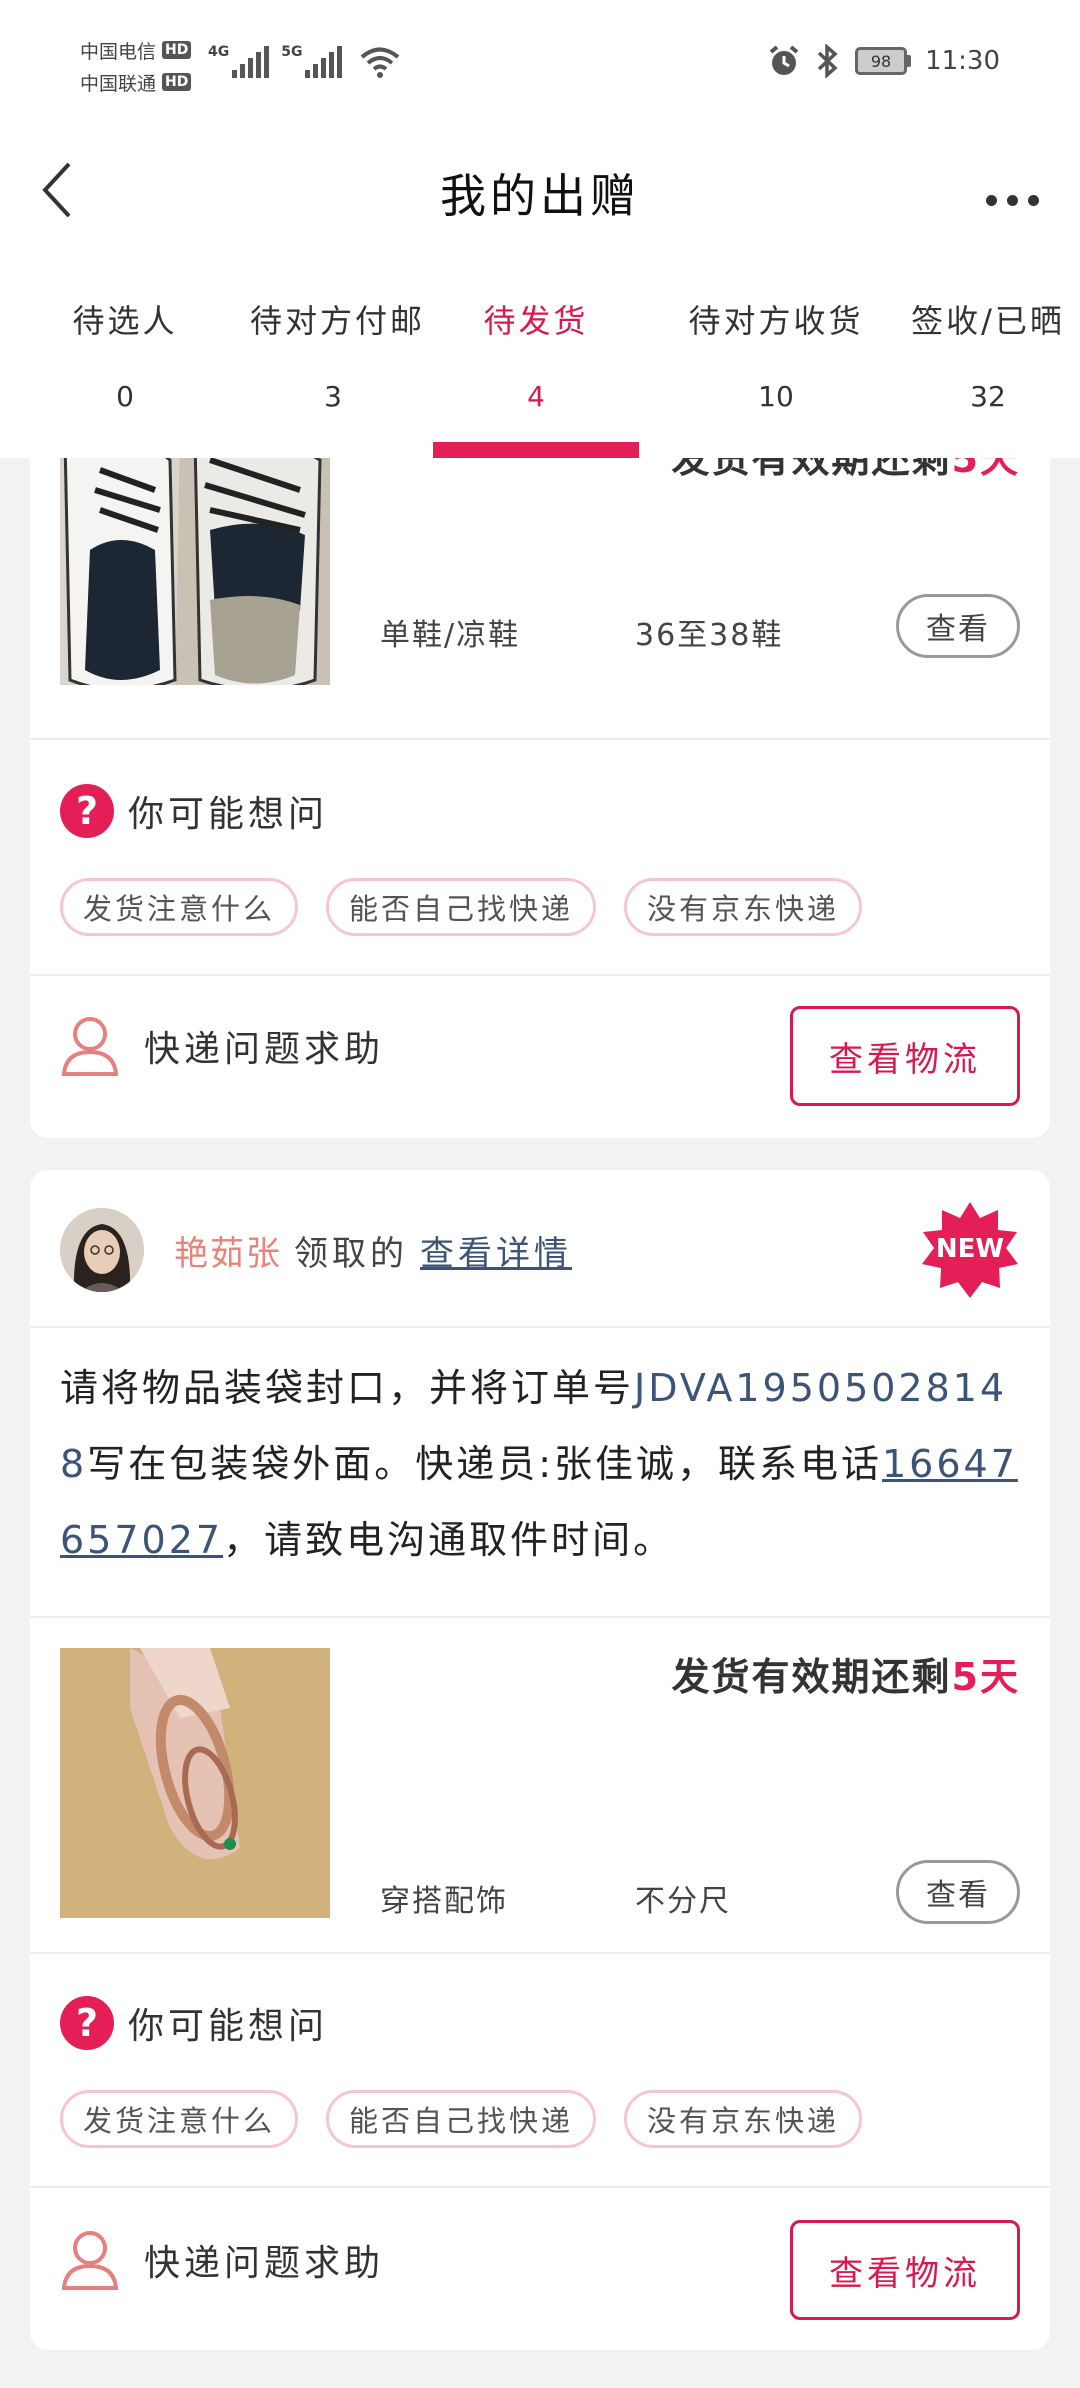 This screenshot has width=1080, height=2388. I want to click on nav-header: 我的出赠, so click(540, 195).